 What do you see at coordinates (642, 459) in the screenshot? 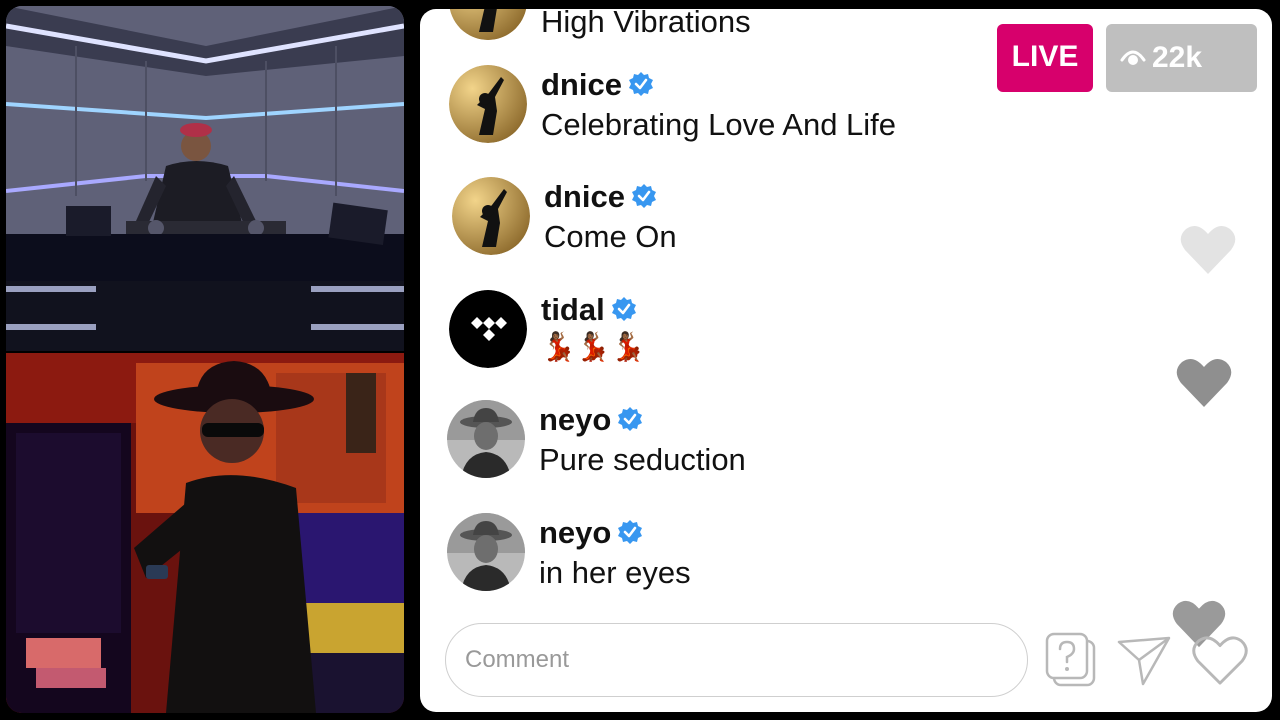
I see `comment-message: Pure seduction` at bounding box center [642, 459].